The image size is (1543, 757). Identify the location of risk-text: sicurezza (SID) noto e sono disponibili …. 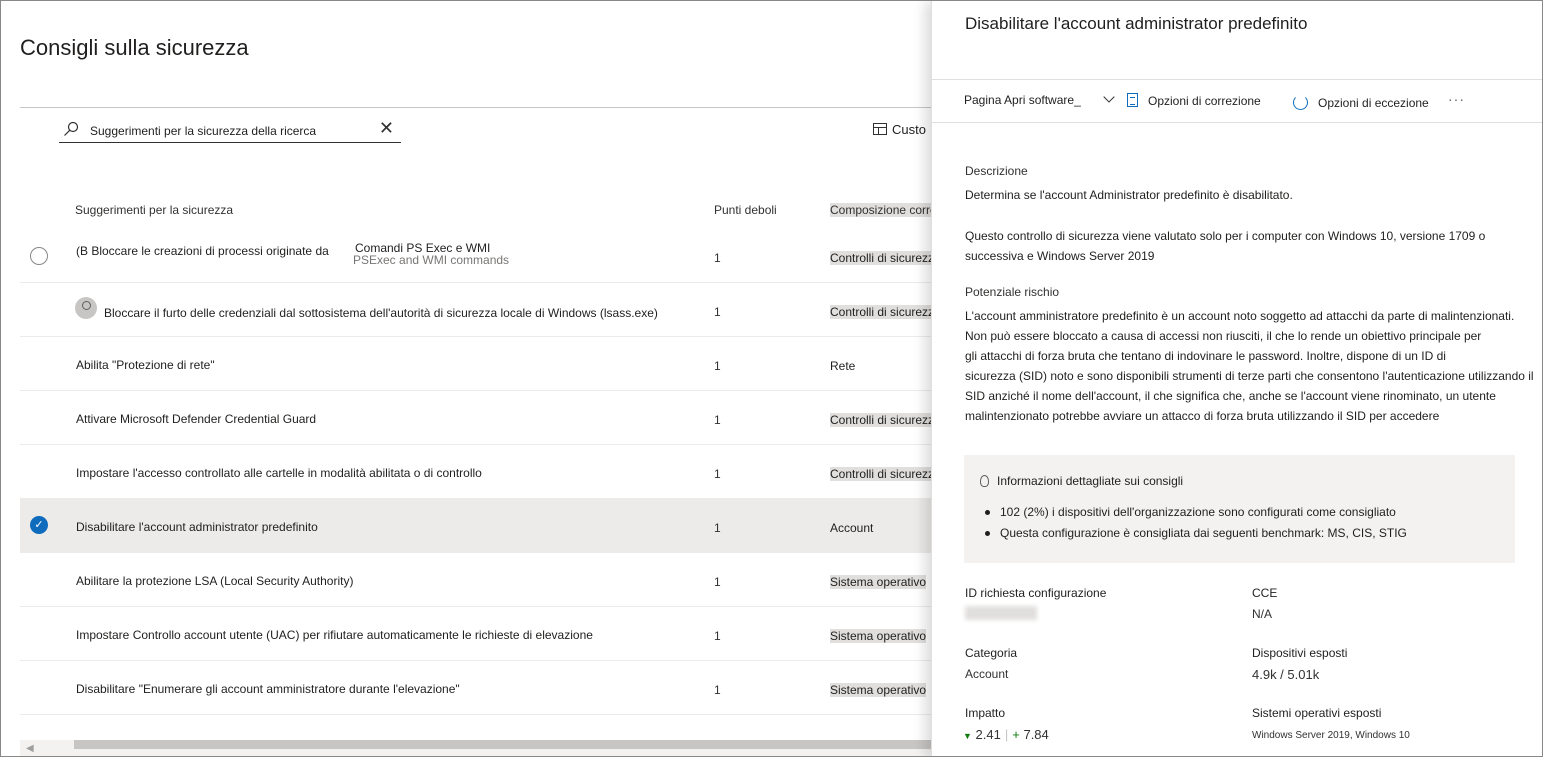
(1249, 376).